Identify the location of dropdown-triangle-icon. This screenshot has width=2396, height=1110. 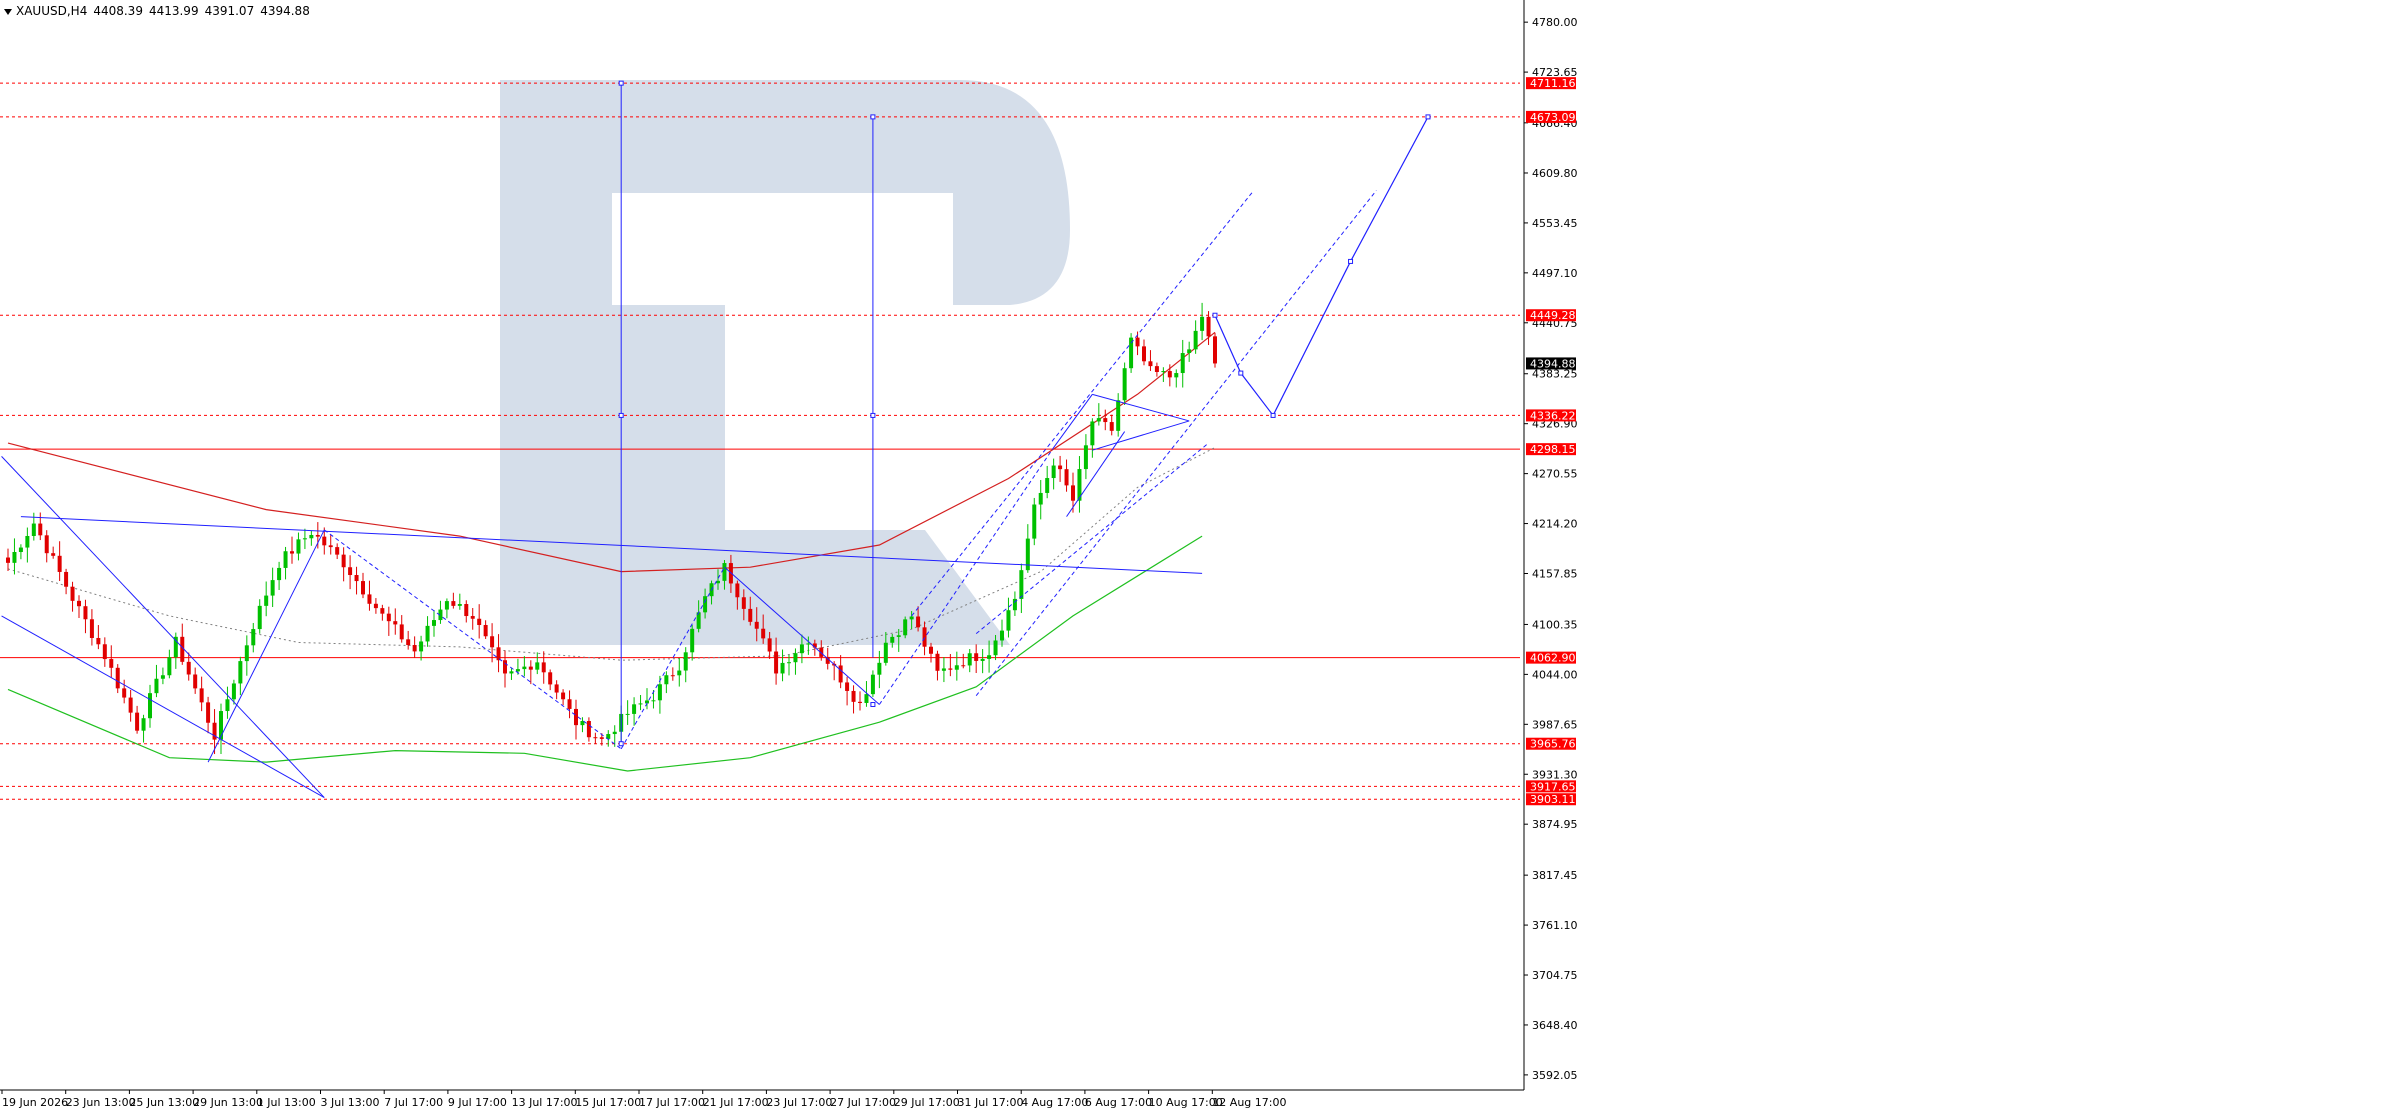
(8, 11).